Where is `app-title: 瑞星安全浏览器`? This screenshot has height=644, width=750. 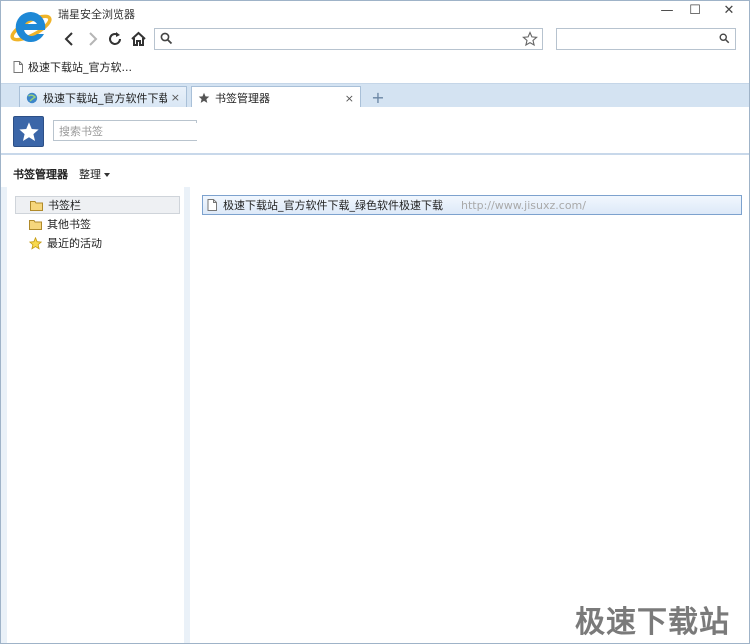 app-title: 瑞星安全浏览器 is located at coordinates (96, 14).